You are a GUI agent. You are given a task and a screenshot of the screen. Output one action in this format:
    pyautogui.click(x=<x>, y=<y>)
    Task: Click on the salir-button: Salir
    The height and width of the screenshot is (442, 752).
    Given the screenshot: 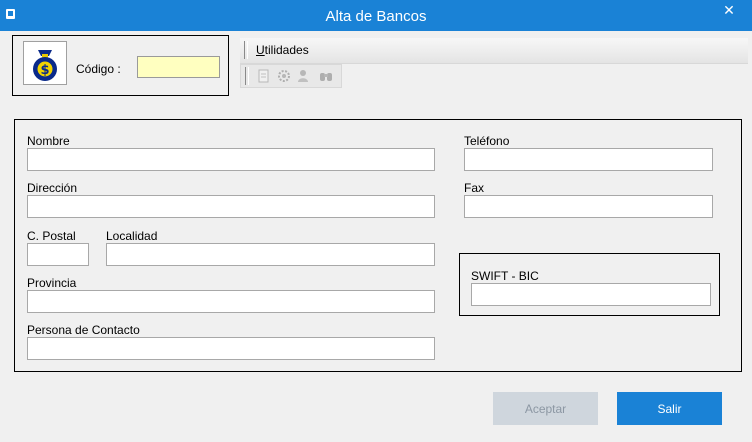 What is the action you would take?
    pyautogui.click(x=669, y=408)
    